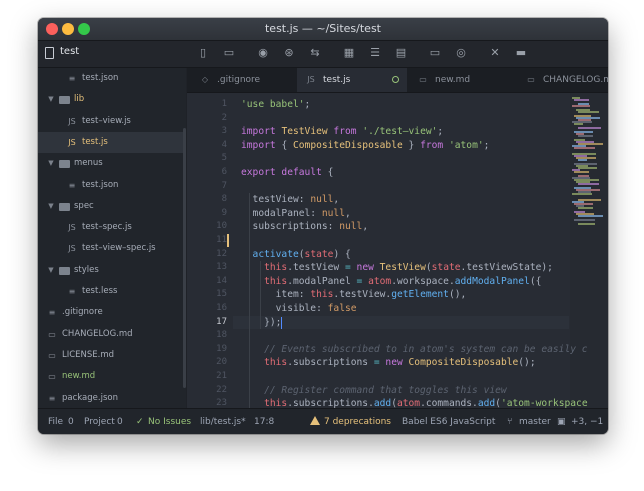 The image size is (644, 491). I want to click on editor-tab: ▭ CHANGELOG.md, so click(562, 80).